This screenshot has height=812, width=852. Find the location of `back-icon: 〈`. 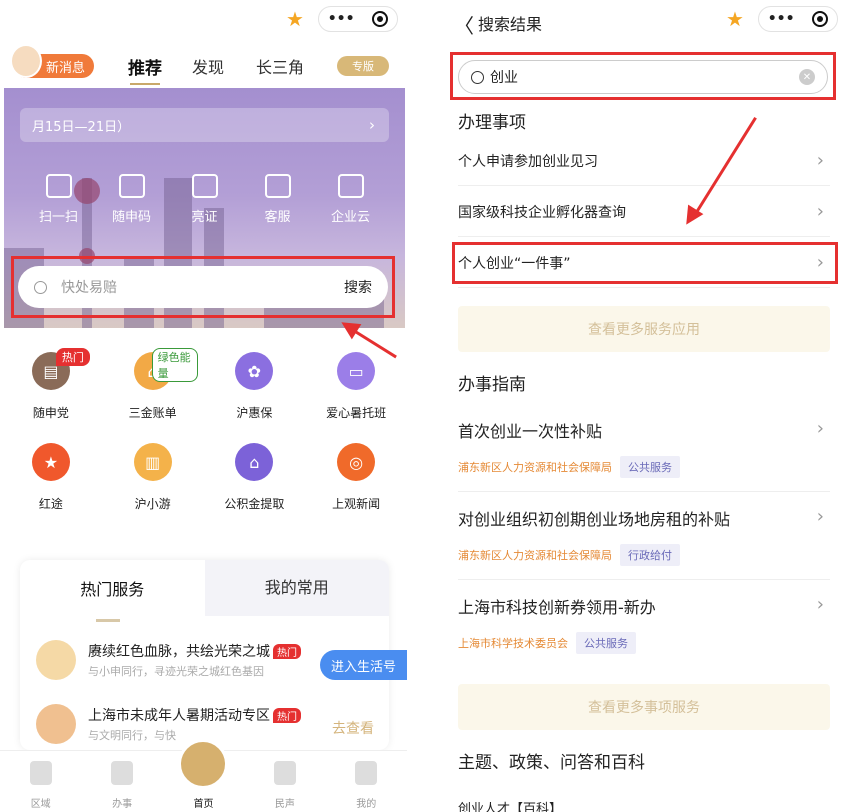

back-icon: 〈 is located at coordinates (464, 24).